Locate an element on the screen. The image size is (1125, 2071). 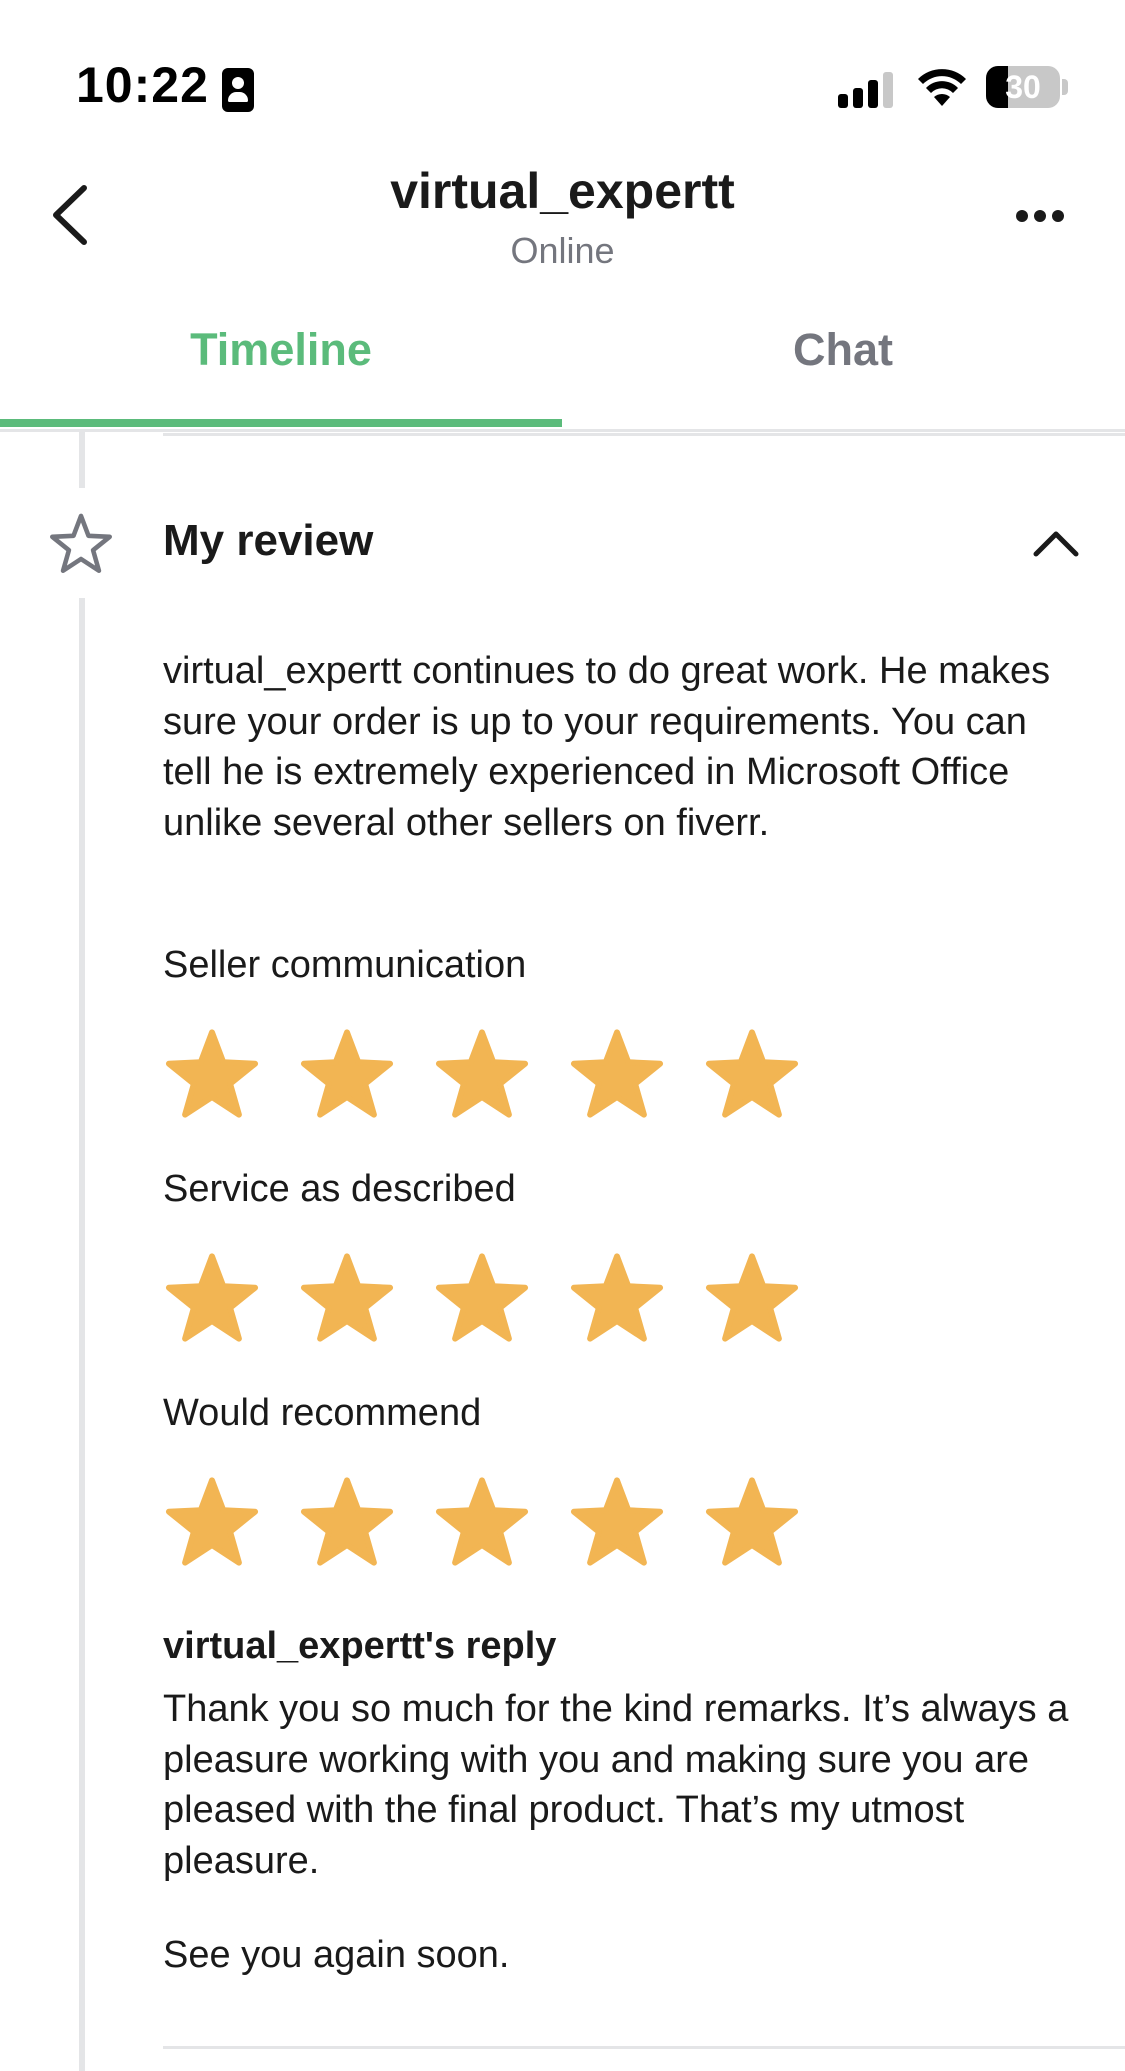
rating-label: Service as described is located at coordinates (339, 1189).